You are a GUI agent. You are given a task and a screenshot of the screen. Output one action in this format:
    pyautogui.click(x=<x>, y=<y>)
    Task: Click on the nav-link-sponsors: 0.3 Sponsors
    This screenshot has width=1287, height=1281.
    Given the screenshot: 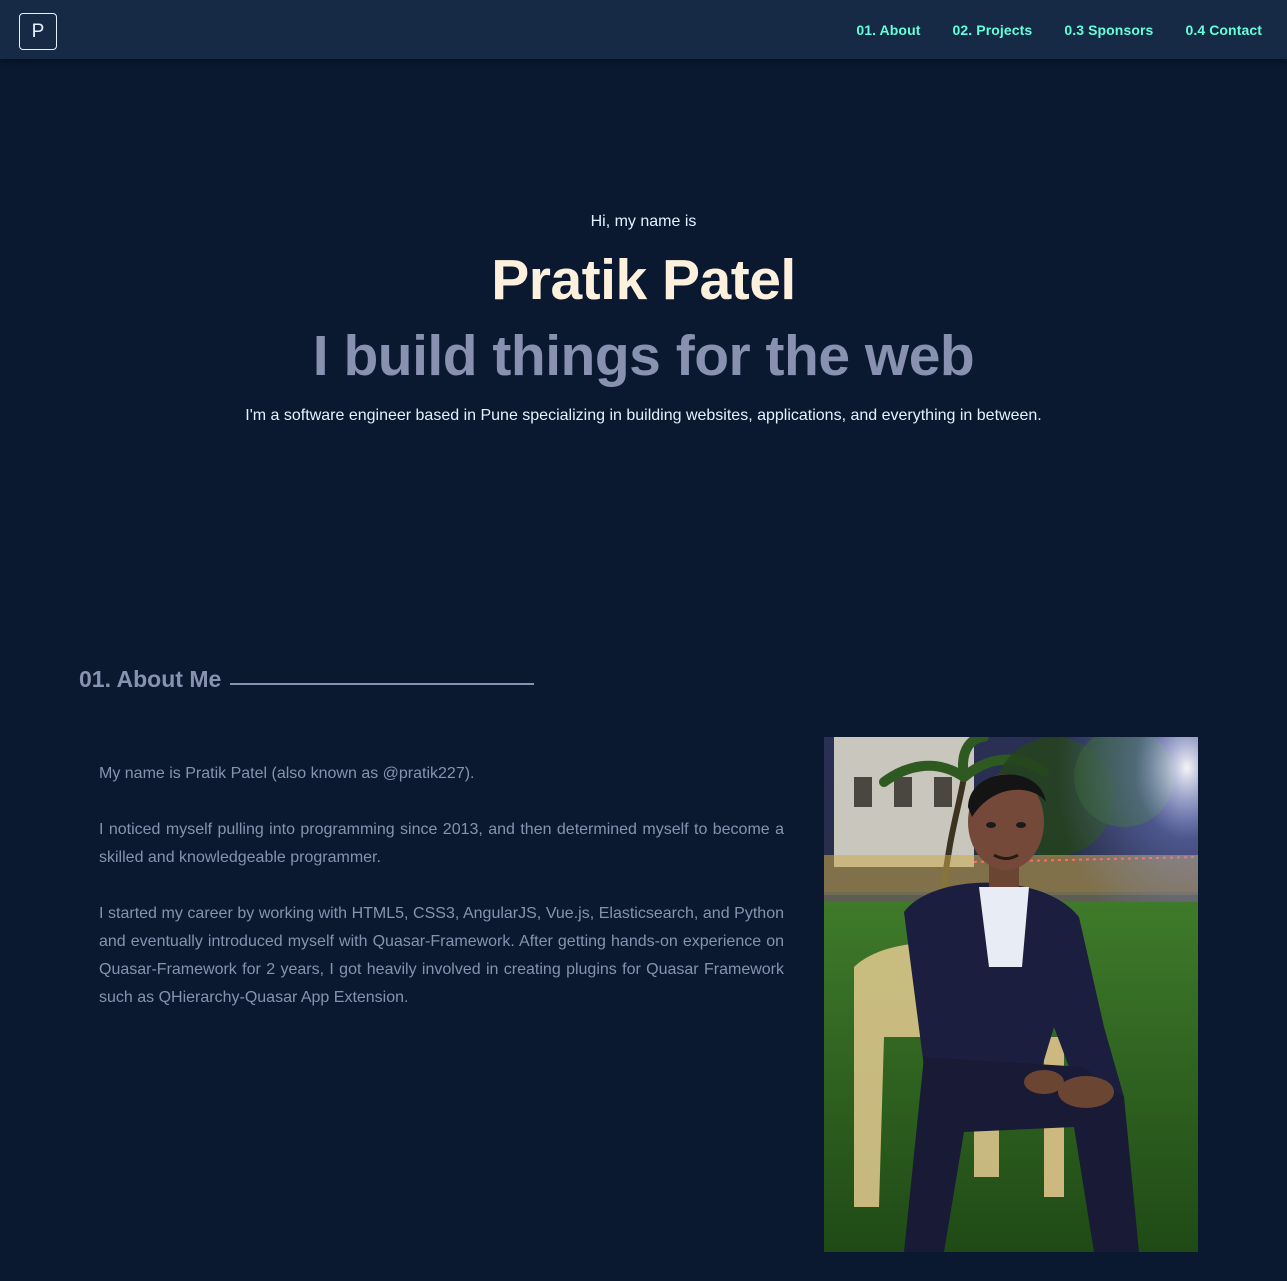 What is the action you would take?
    pyautogui.click(x=1108, y=30)
    